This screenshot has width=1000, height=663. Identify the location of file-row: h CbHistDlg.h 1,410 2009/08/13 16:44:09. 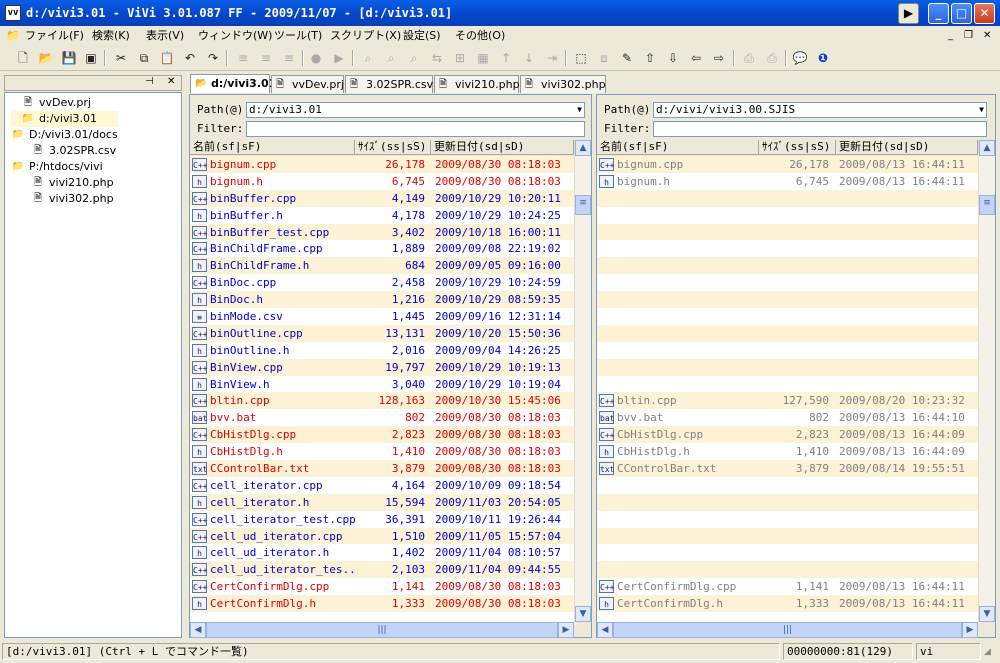
(787, 451).